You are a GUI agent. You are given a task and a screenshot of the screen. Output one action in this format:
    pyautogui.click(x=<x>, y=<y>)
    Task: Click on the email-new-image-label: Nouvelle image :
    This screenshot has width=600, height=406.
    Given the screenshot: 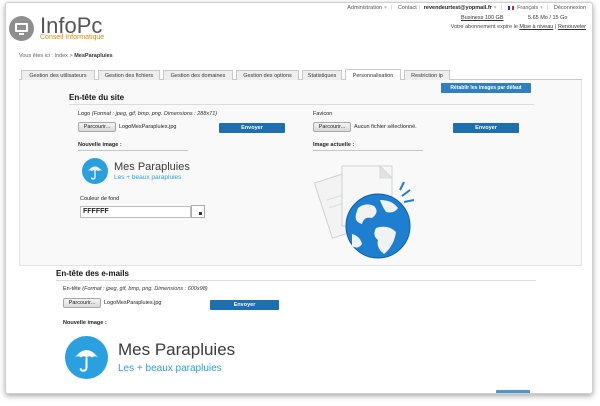 What is the action you would take?
    pyautogui.click(x=85, y=323)
    